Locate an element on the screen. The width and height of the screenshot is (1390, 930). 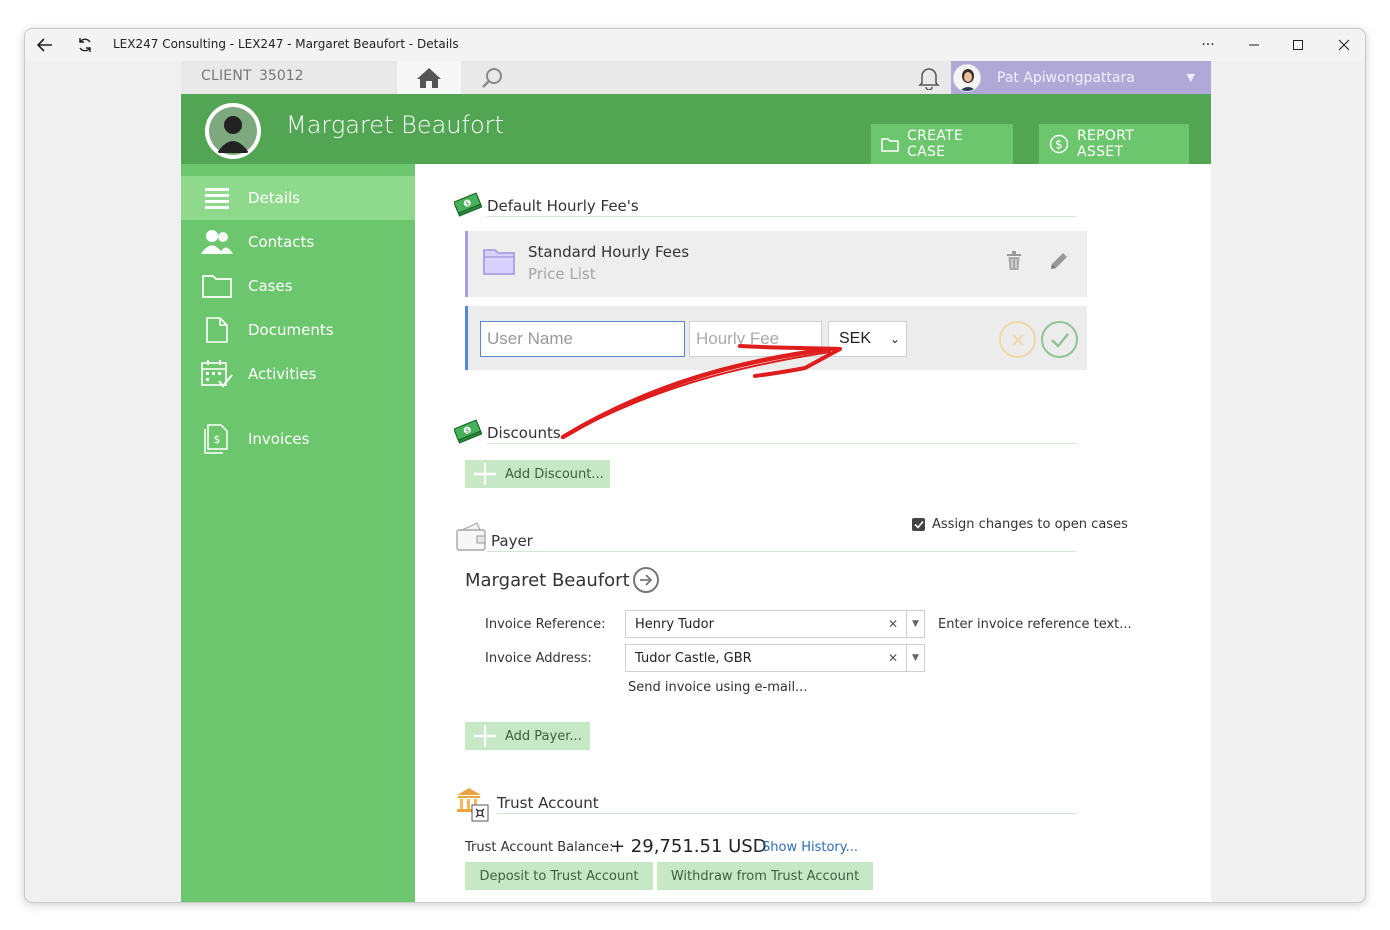
close-window-button is located at coordinates (1343, 45).